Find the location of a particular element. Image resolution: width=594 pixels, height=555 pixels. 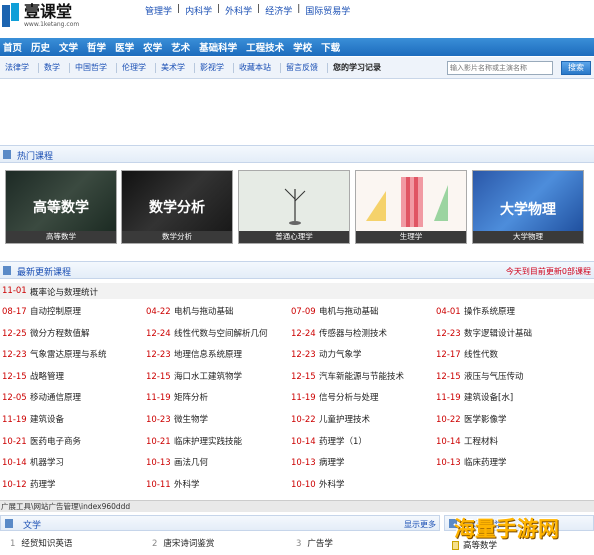

subnav-item: 数学 is located at coordinates (54, 67).